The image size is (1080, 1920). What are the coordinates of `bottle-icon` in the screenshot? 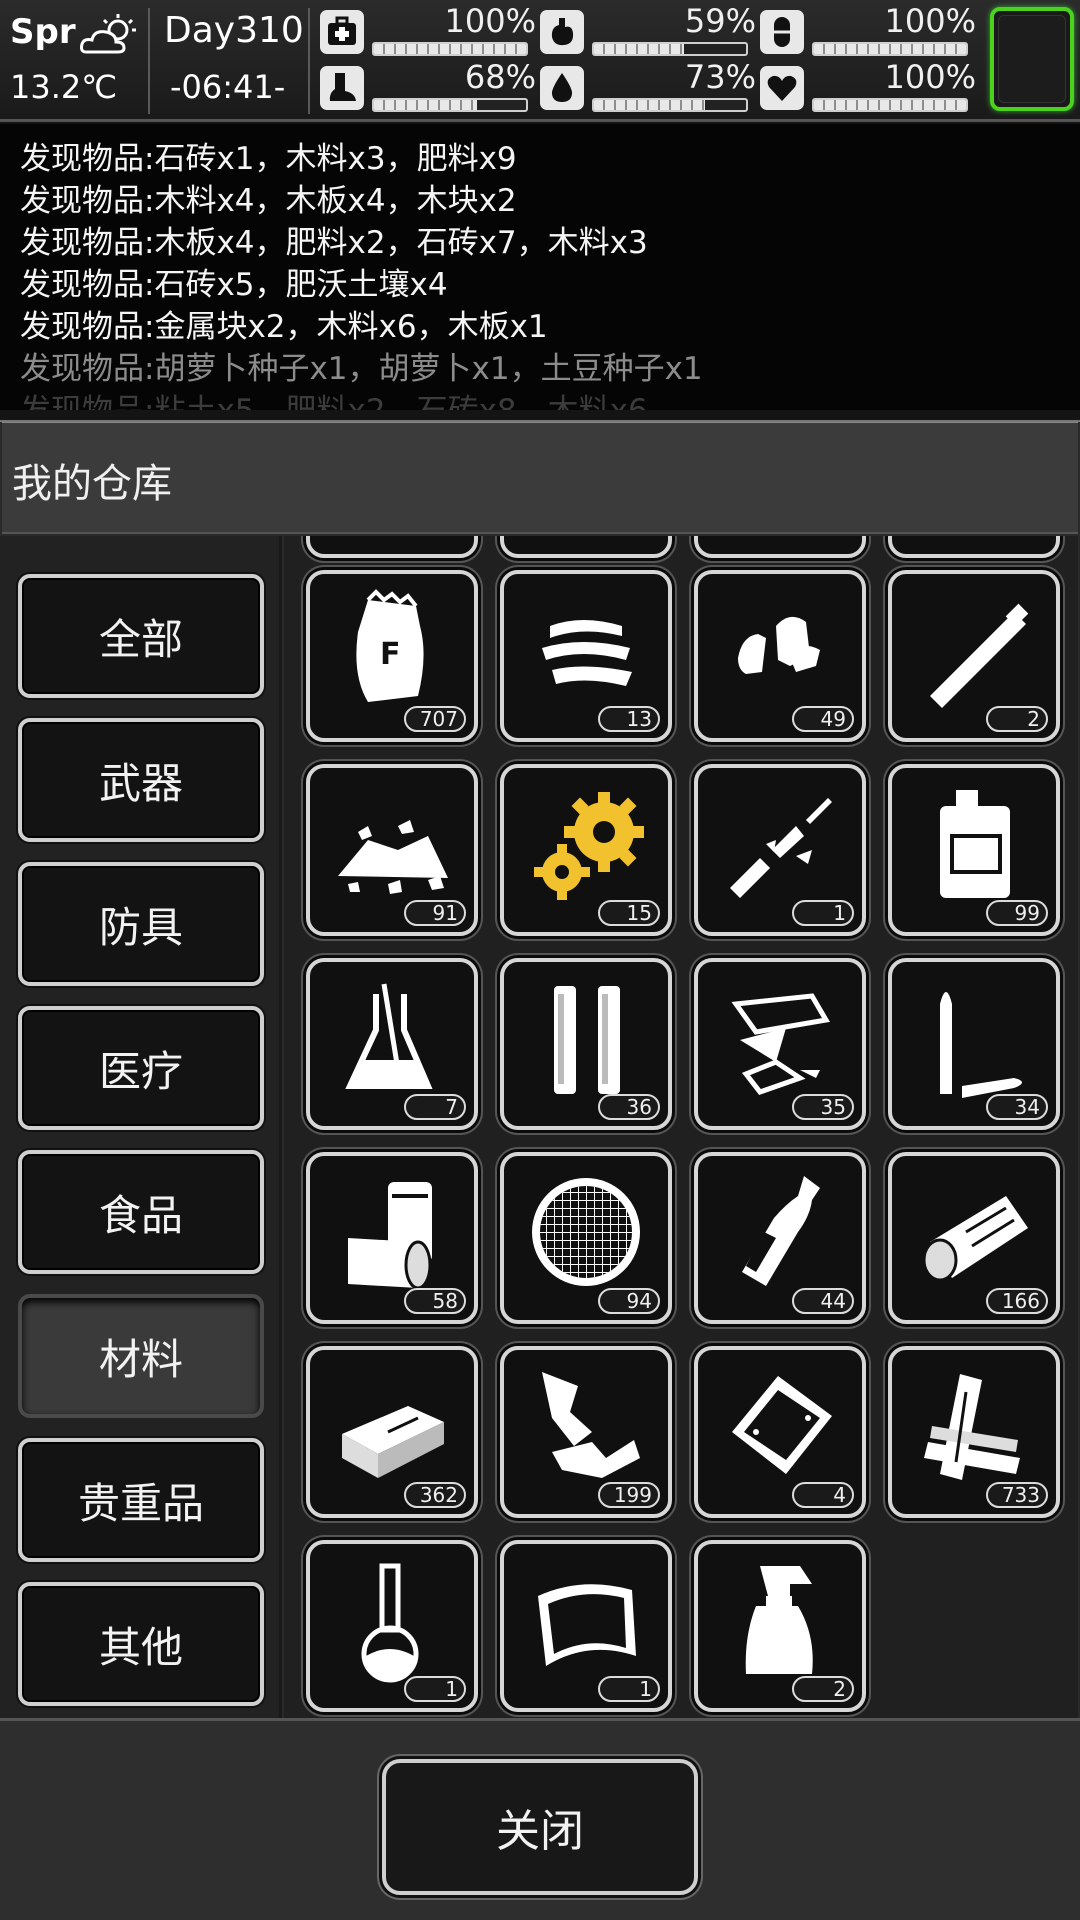 It's located at (781, 1231).